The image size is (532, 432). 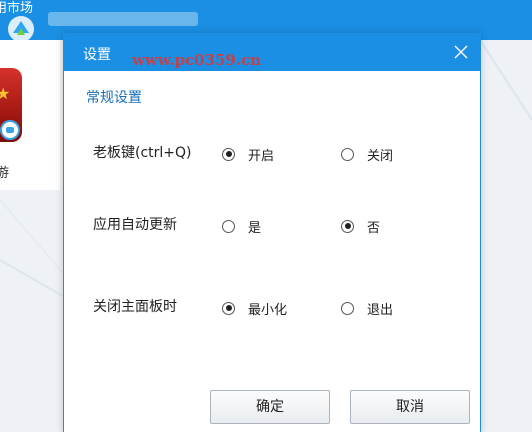 I want to click on radio-label: 最小化, so click(x=268, y=310).